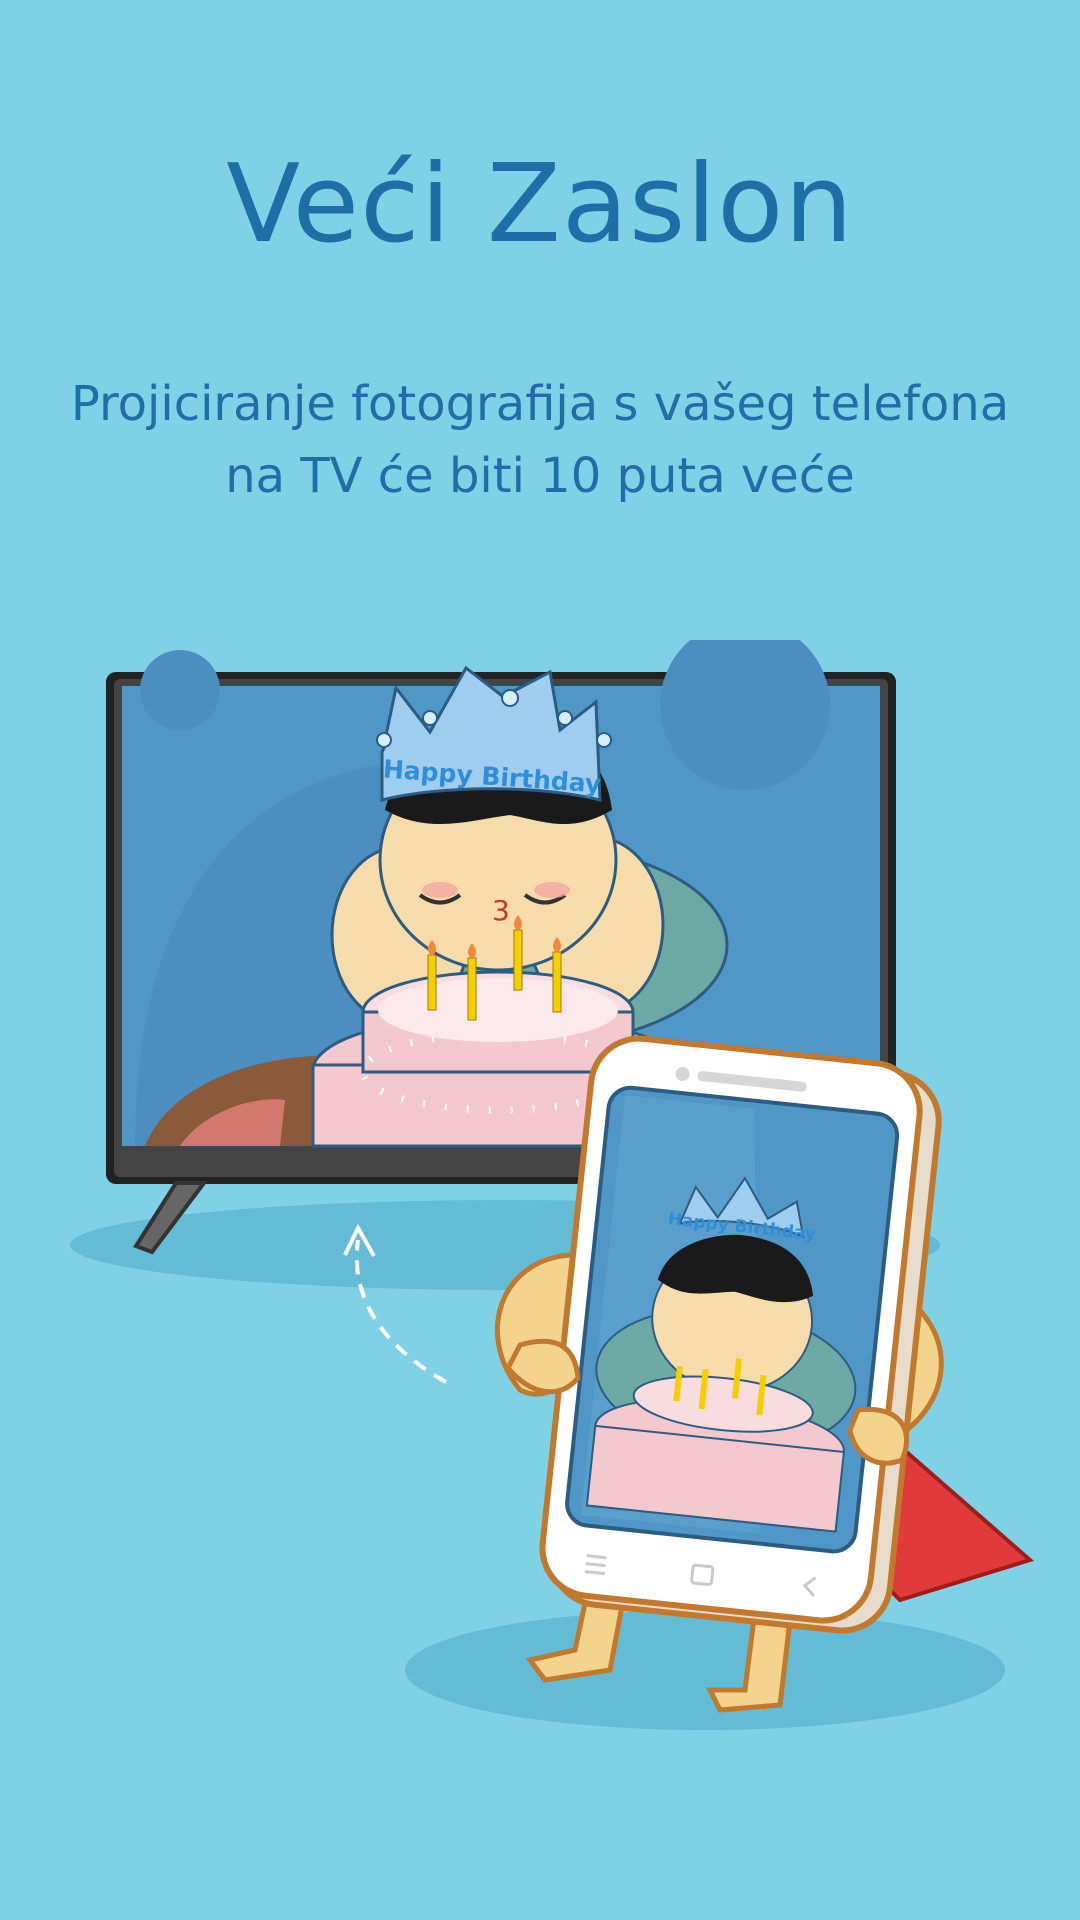 This screenshot has height=1920, width=1080. What do you see at coordinates (540, 204) in the screenshot?
I see `page-title: Veći Zaslon` at bounding box center [540, 204].